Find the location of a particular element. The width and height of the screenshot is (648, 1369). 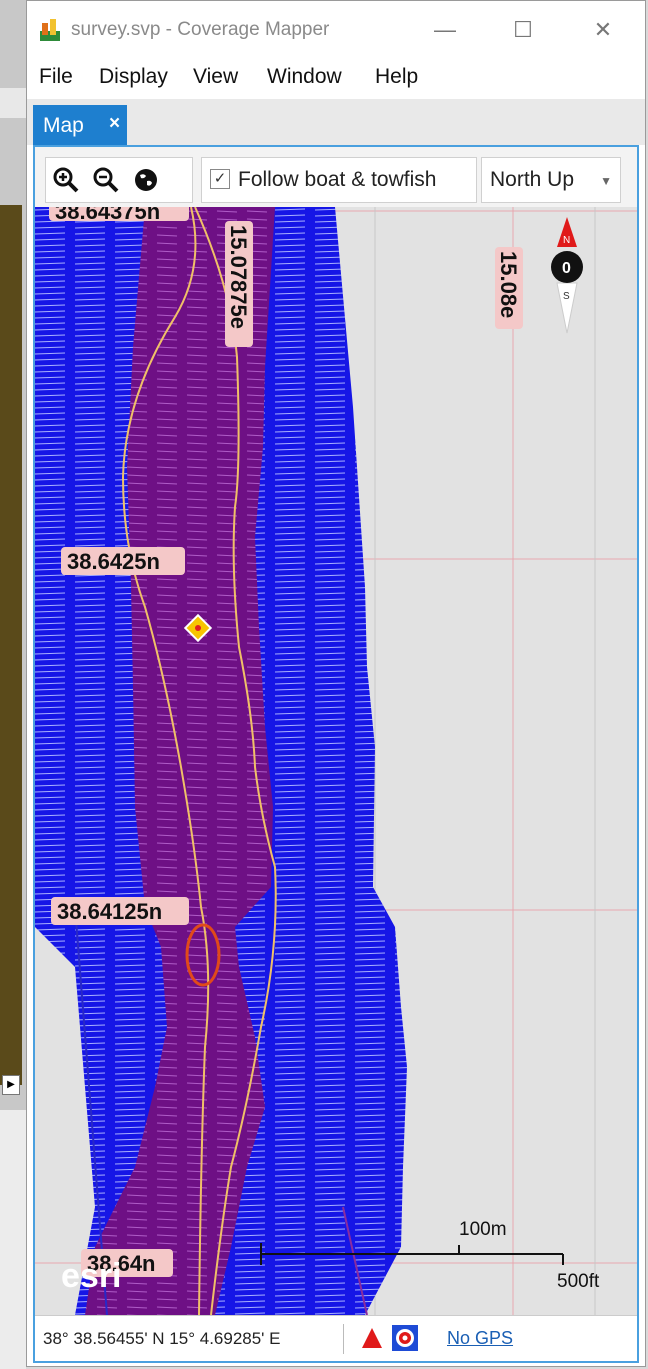

menu-file: File is located at coordinates (56, 77).